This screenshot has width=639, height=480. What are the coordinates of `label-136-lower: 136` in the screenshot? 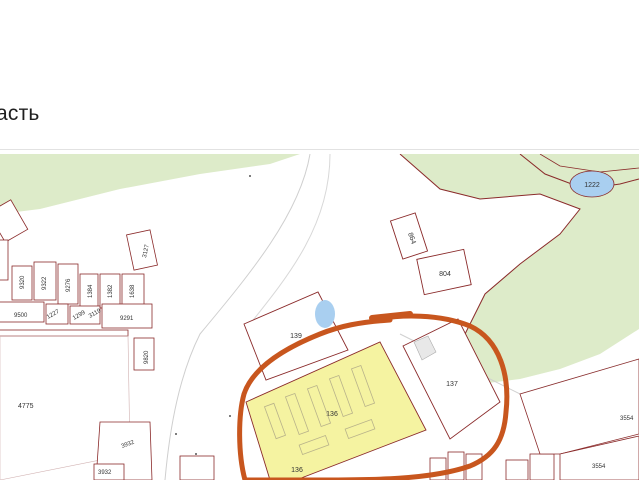 It's located at (297, 470).